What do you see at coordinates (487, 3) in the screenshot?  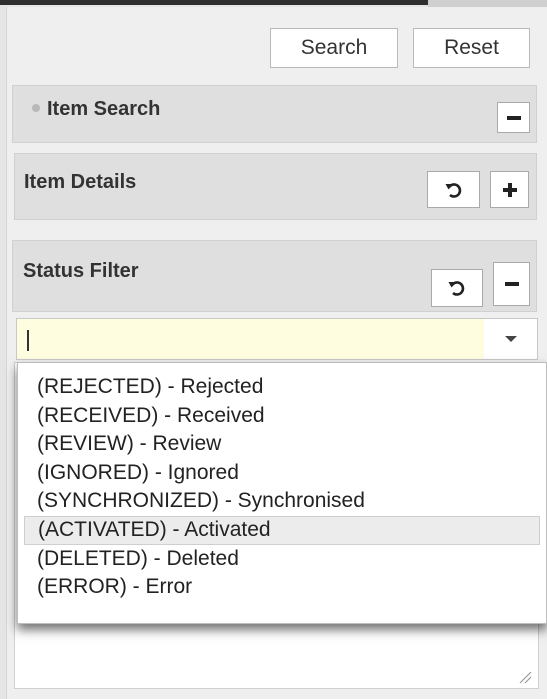 I see `top-bar-right` at bounding box center [487, 3].